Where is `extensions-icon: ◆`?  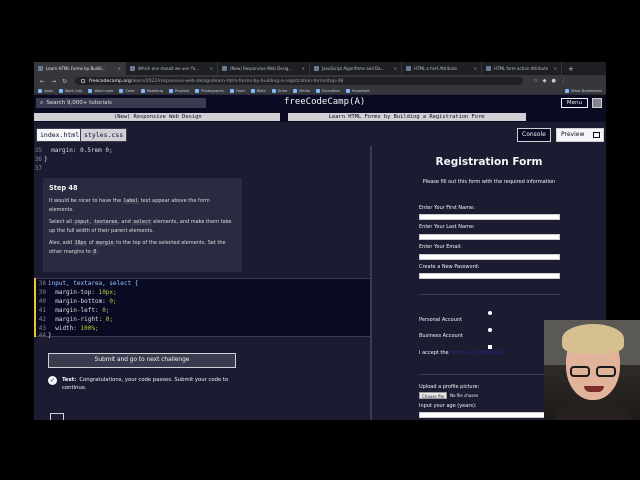
extensions-icon: ◆ is located at coordinates (545, 81).